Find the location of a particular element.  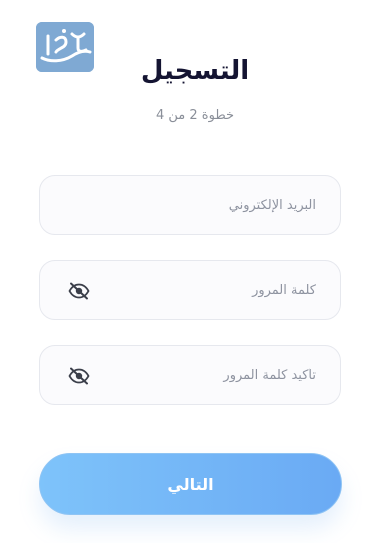

page-title: التسجيل is located at coordinates (195, 71).